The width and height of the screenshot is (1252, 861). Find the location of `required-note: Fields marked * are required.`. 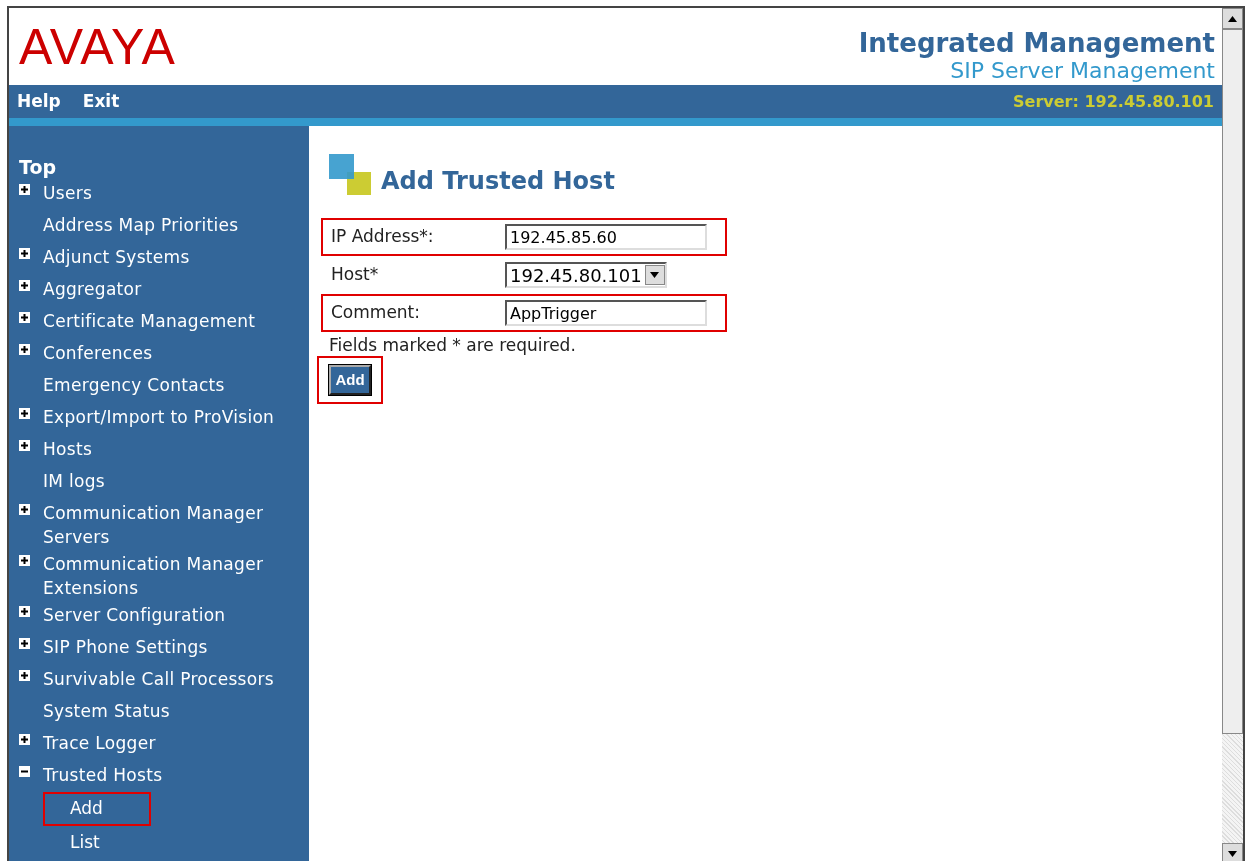

required-note: Fields marked * are required. is located at coordinates (453, 345).